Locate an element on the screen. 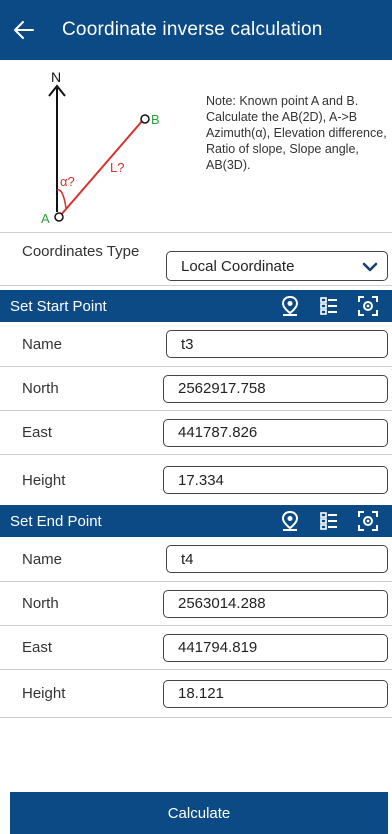 The width and height of the screenshot is (392, 834). end-east-row: East 441794.819 is located at coordinates (196, 648).